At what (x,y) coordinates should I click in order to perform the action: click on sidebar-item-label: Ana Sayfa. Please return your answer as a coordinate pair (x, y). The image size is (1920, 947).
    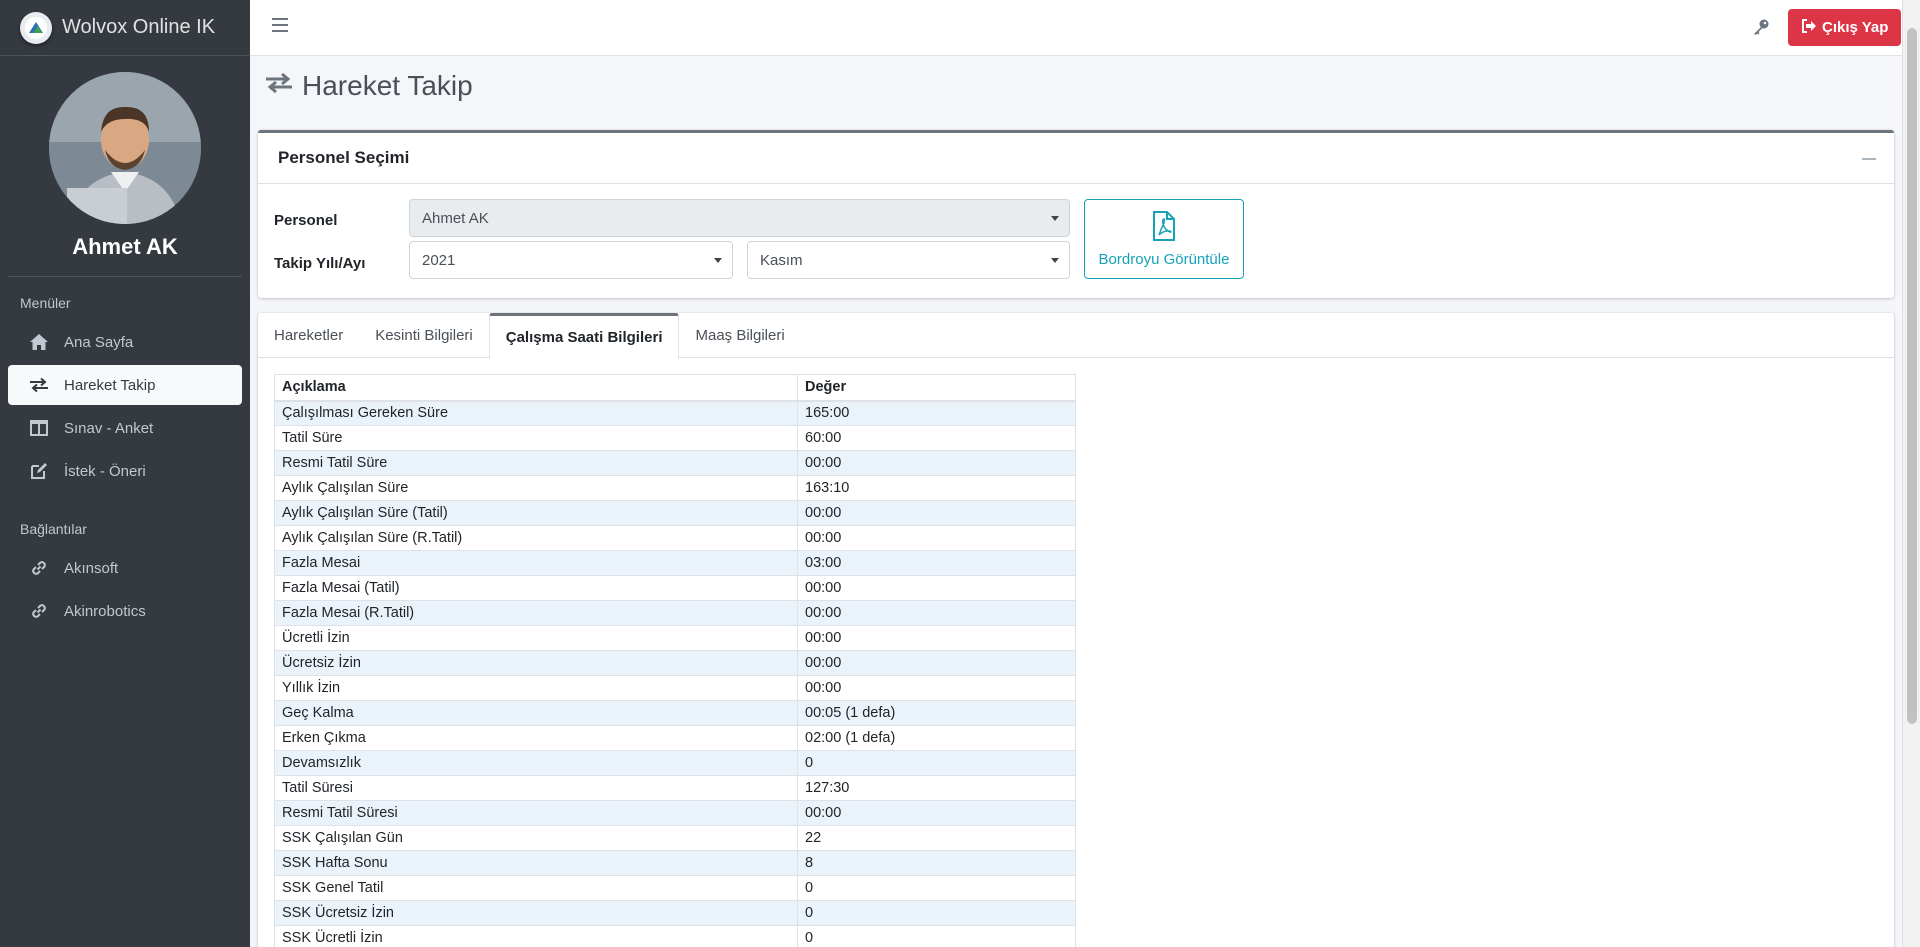
    Looking at the image, I should click on (99, 342).